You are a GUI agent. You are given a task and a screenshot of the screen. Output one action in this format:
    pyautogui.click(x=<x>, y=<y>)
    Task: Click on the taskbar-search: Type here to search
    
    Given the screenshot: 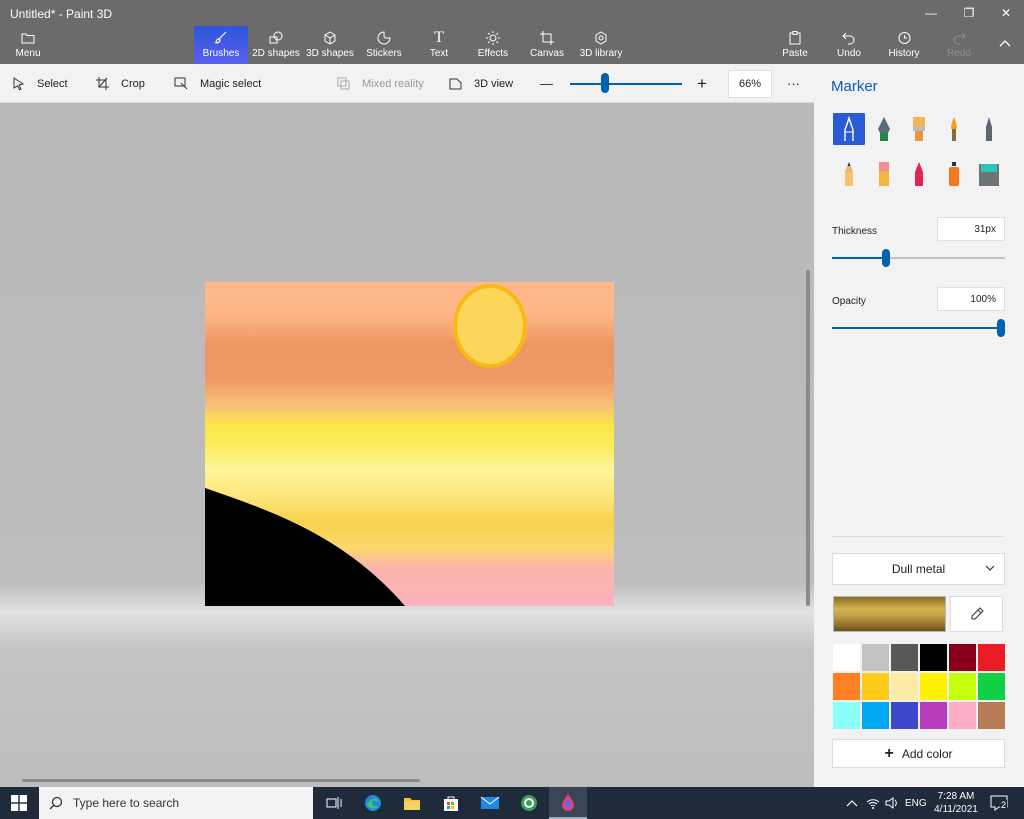 What is the action you would take?
    pyautogui.click(x=176, y=803)
    